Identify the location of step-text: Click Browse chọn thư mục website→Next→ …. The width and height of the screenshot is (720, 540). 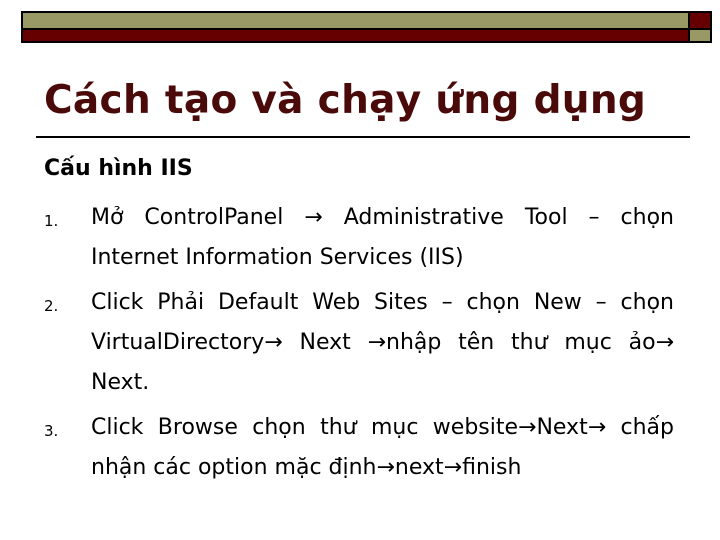
(382, 447).